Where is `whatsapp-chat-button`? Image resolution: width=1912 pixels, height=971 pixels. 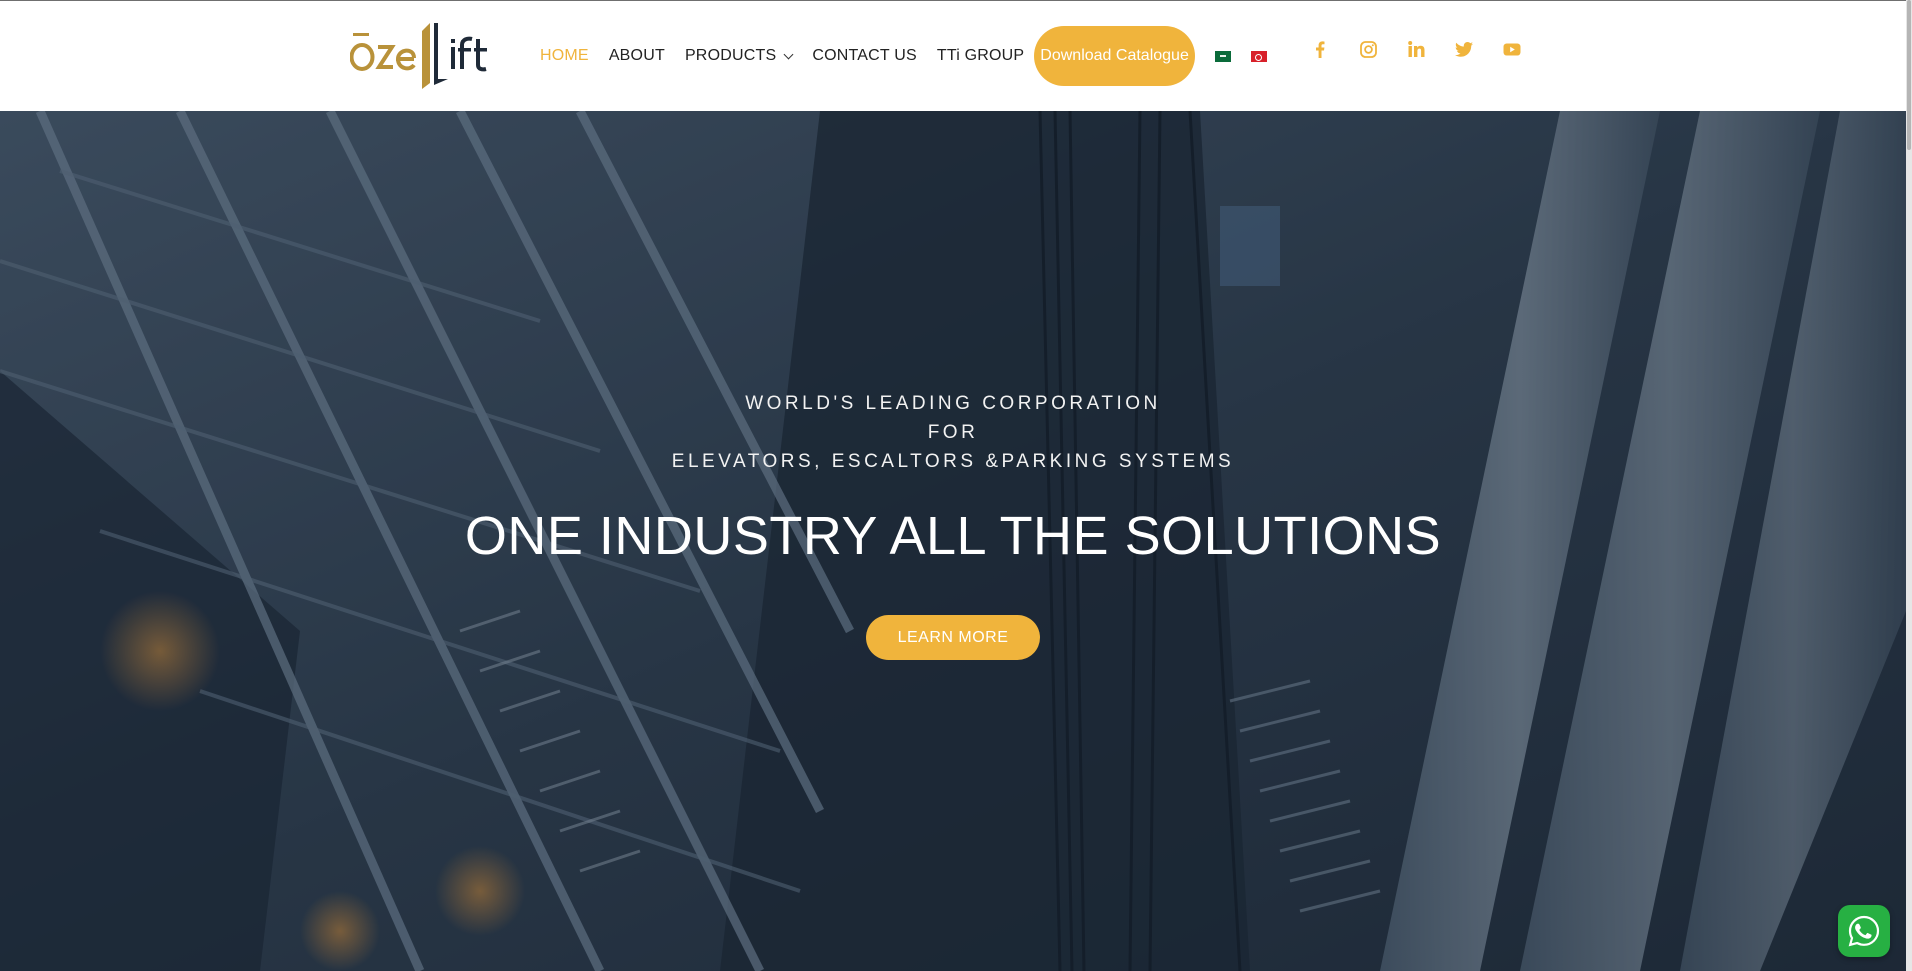
whatsapp-chat-button is located at coordinates (1864, 931).